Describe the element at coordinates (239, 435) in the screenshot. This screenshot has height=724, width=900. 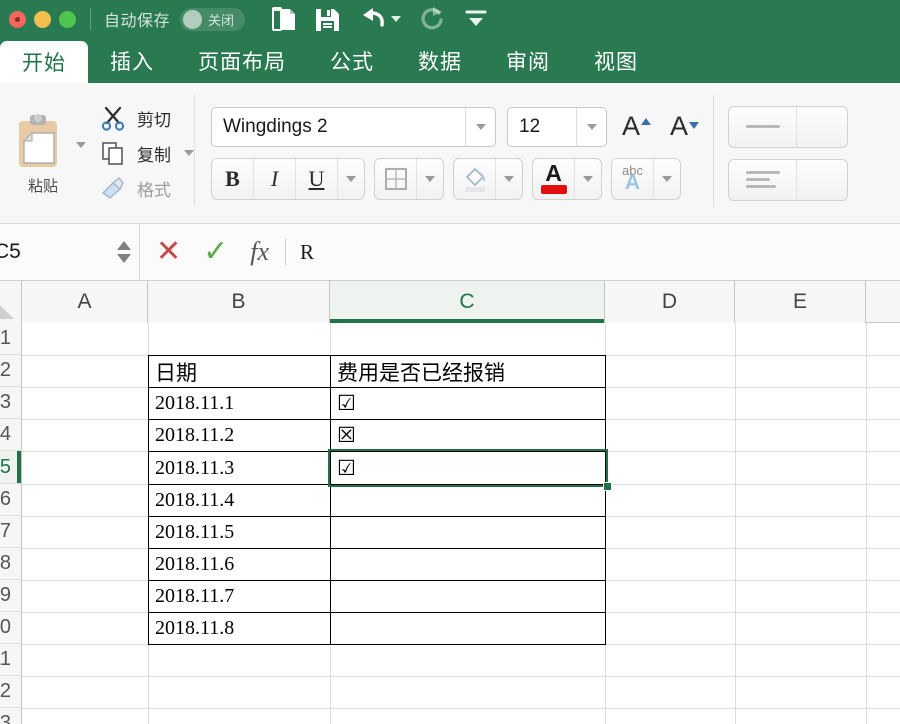
I see `cell-b4: 2018.11.2` at that location.